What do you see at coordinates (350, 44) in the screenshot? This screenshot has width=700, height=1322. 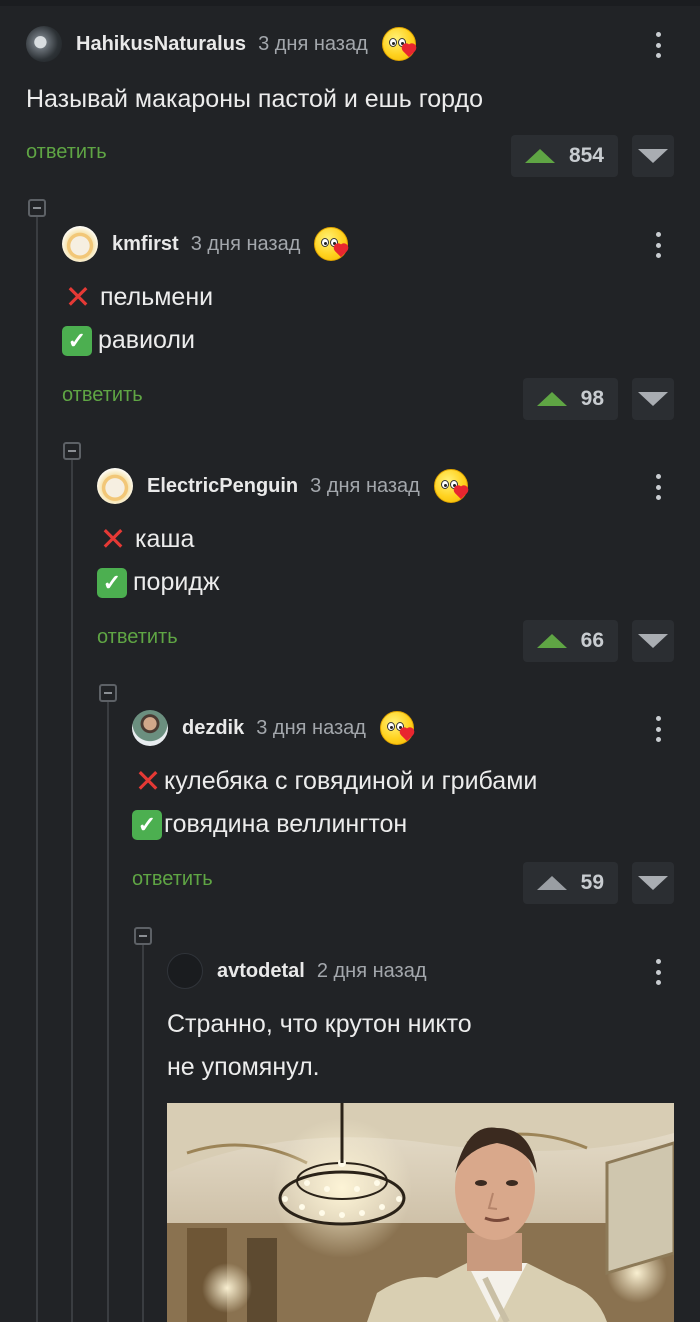 I see `comment-header: HahikusNaturalus 3 дня назад` at bounding box center [350, 44].